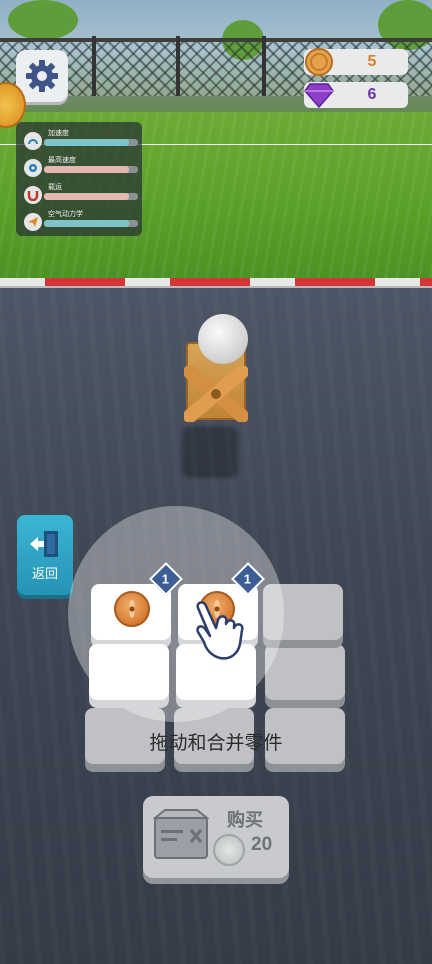 This screenshot has width=432, height=964. Describe the element at coordinates (319, 95) in the screenshot. I see `diamond-icon` at that location.